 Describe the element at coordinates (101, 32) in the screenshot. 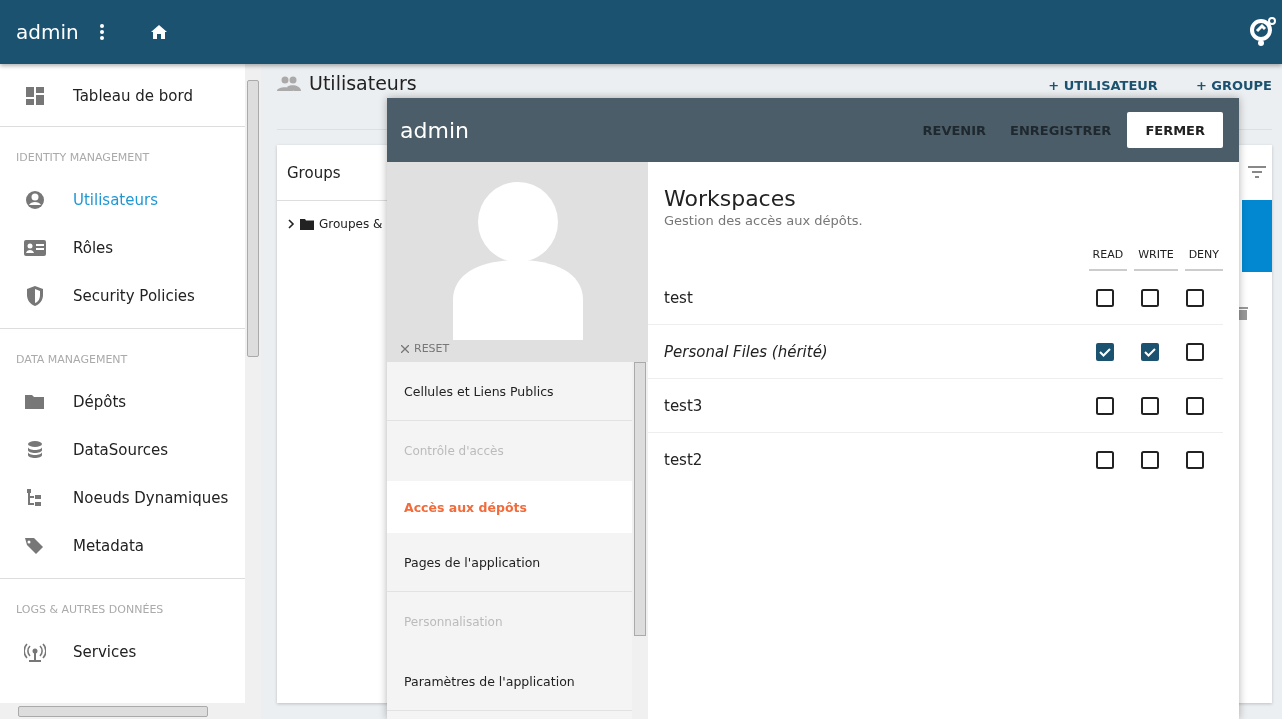

I see `more-menu-icon` at that location.